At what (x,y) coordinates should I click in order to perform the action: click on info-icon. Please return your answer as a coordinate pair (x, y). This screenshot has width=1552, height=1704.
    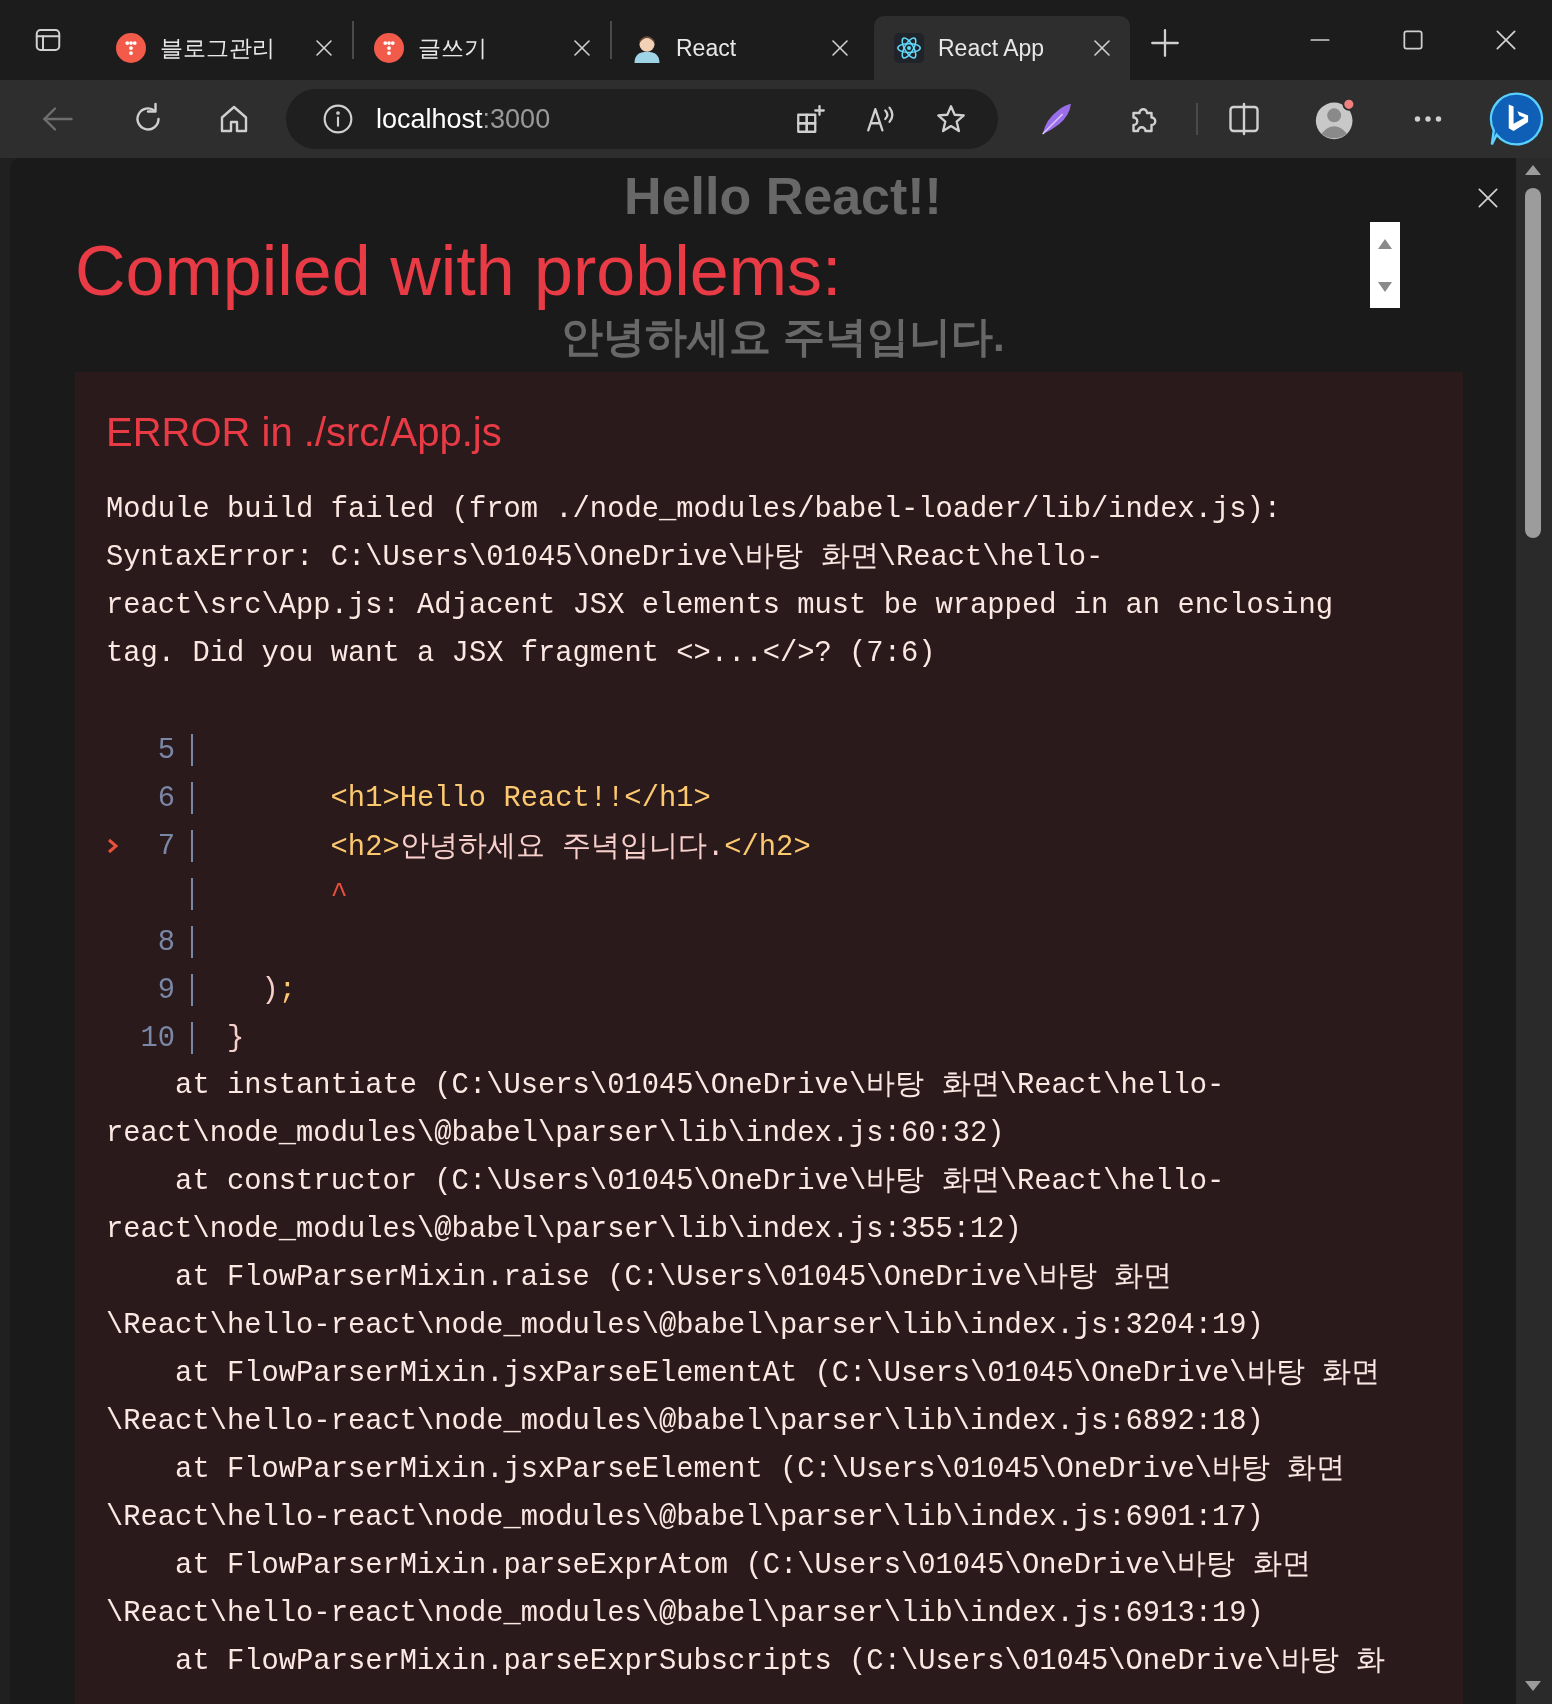
    Looking at the image, I should click on (338, 119).